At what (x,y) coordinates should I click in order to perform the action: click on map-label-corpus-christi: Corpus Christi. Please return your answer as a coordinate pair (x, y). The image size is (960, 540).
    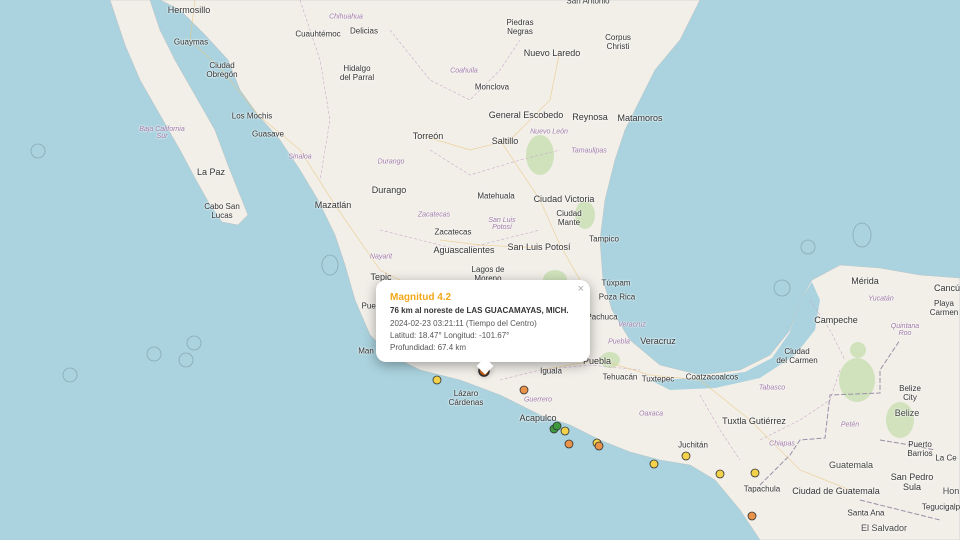
    Looking at the image, I should click on (618, 42).